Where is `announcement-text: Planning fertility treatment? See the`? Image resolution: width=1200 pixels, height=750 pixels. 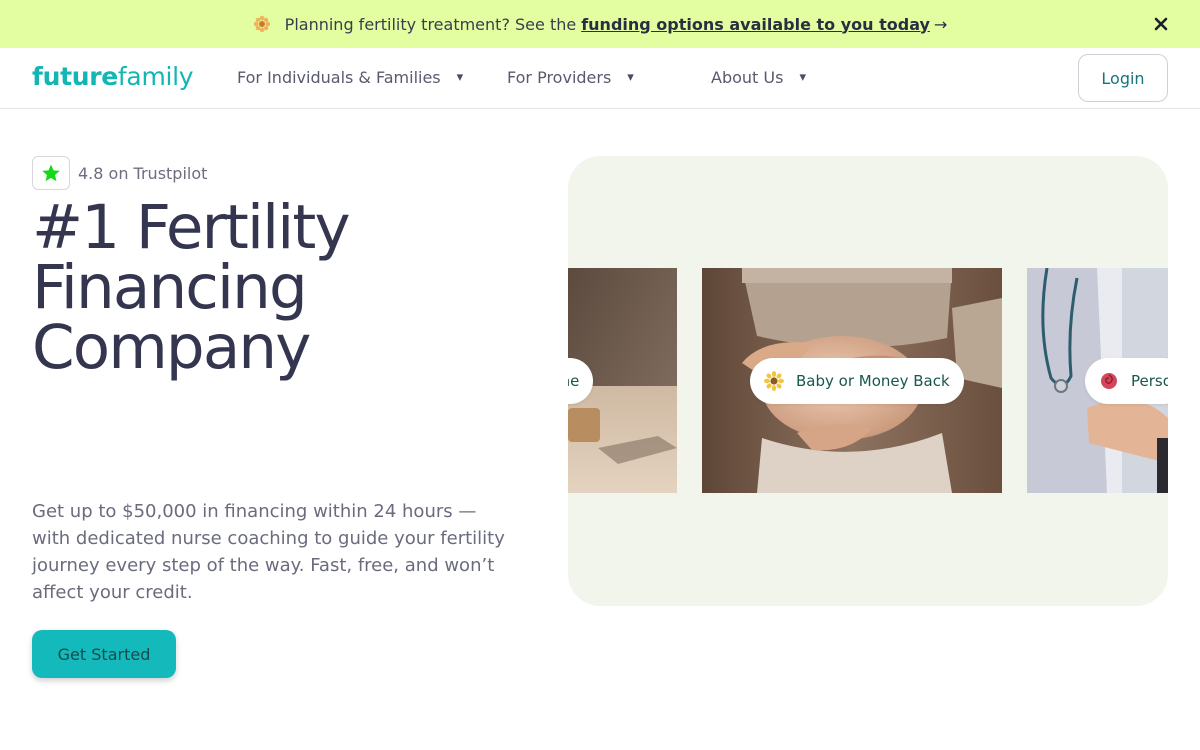
announcement-text: Planning fertility treatment? See the is located at coordinates (430, 24).